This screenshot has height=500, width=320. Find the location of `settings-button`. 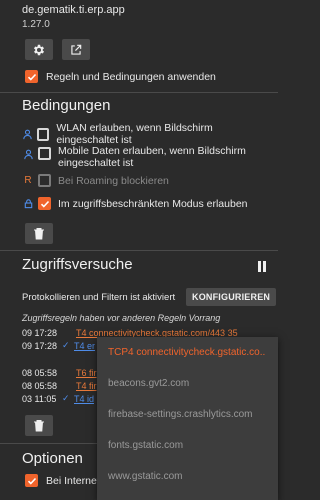

settings-button is located at coordinates (39, 49).